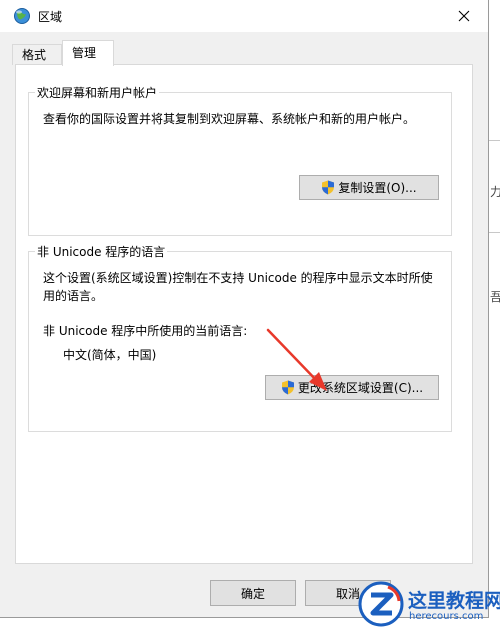 The width and height of the screenshot is (500, 627). I want to click on close-icon, so click(464, 16).